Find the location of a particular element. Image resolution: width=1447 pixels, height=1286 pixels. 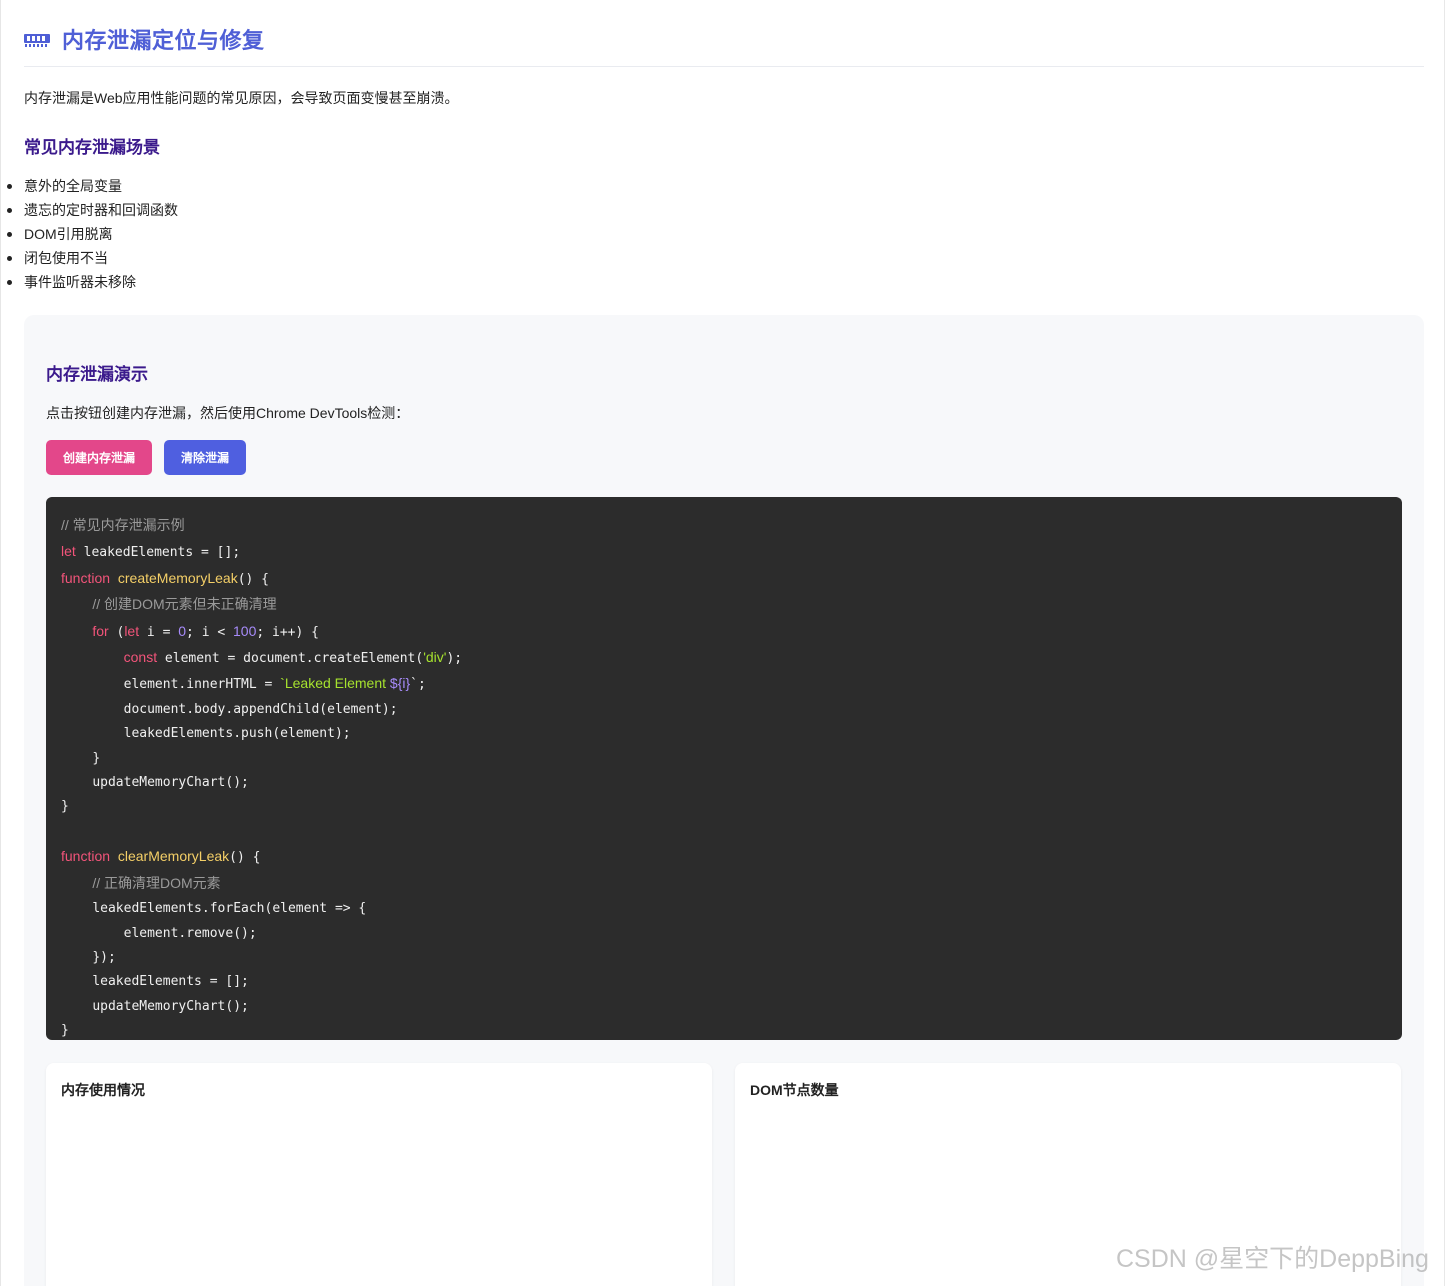

scenario-item: 意外的全局变量 is located at coordinates (92, 186).